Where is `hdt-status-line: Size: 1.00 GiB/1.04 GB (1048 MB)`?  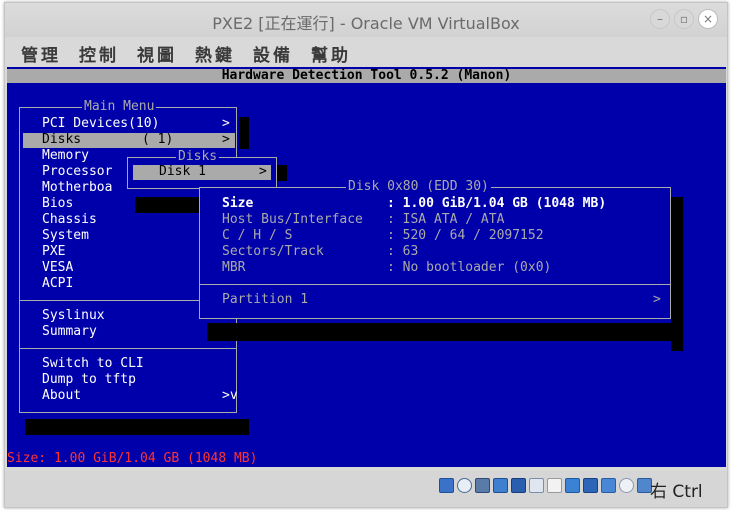 hdt-status-line: Size: 1.00 GiB/1.04 GB (1048 MB) is located at coordinates (132, 458).